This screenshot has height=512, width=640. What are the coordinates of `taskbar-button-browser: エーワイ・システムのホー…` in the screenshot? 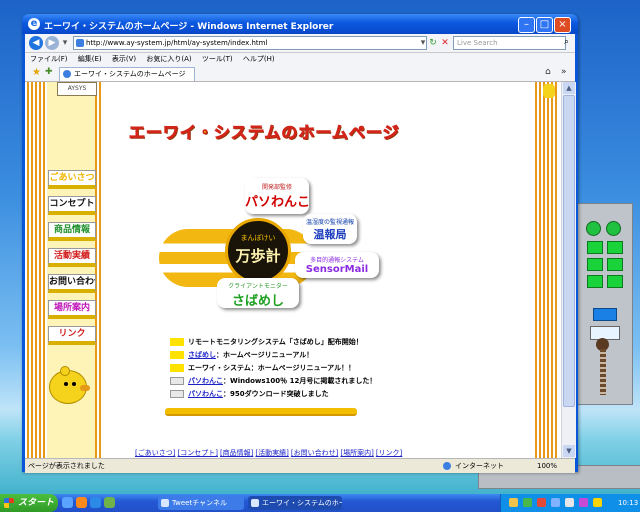 It's located at (295, 503).